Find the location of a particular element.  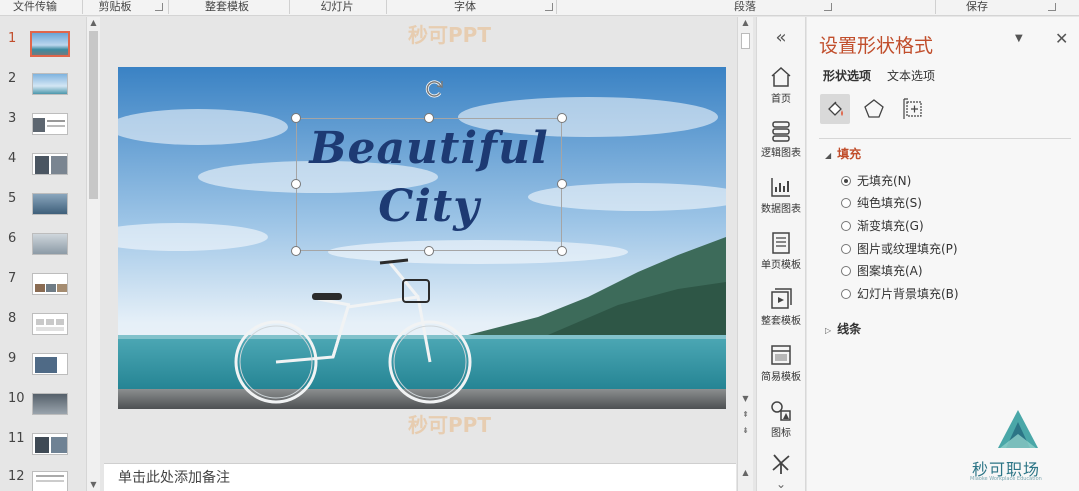

slide-number: 2 is located at coordinates (12, 78).